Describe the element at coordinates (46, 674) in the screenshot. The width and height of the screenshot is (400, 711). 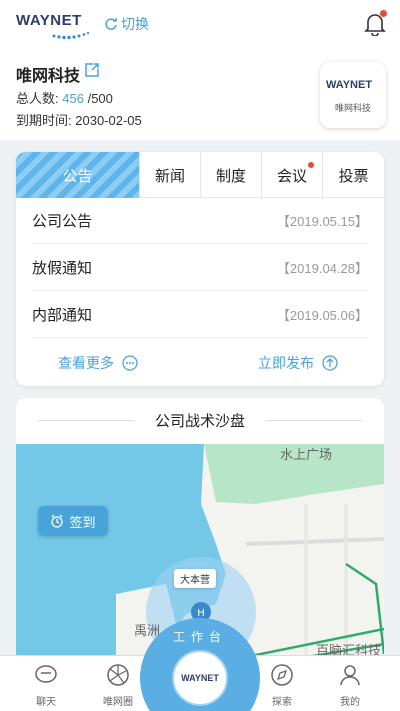
I see `chat-bubble-icon` at that location.